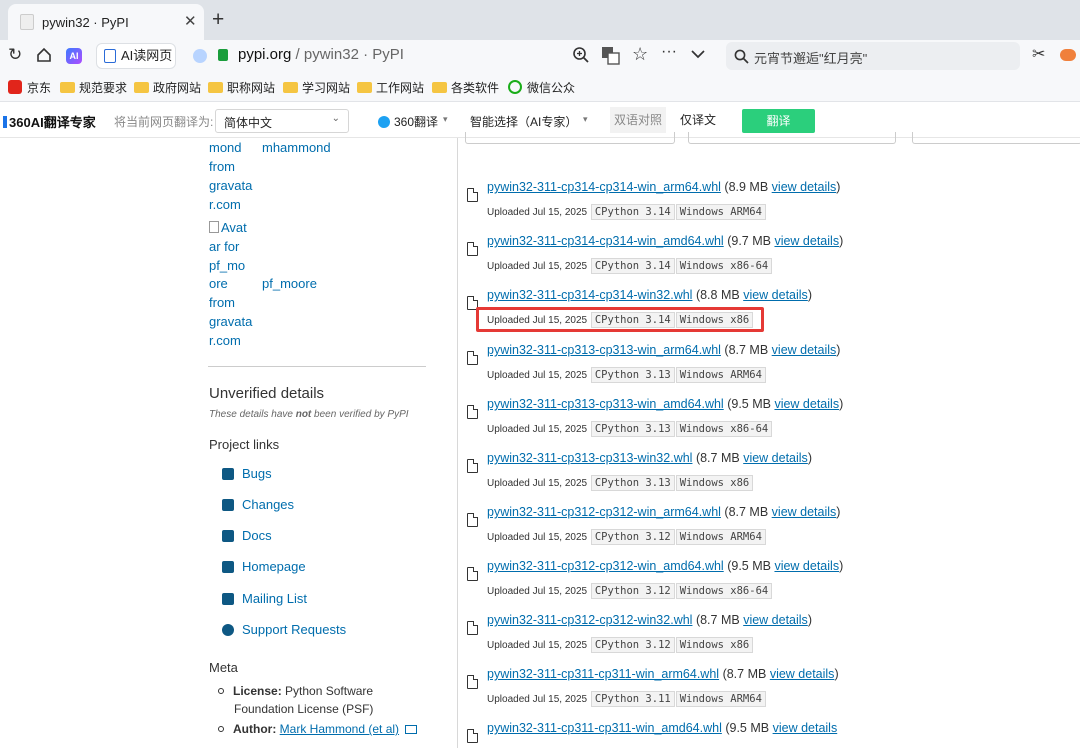 The height and width of the screenshot is (748, 1080). What do you see at coordinates (106, 22) in the screenshot?
I see `browser-tab: pywin32 · PyPI ✕` at bounding box center [106, 22].